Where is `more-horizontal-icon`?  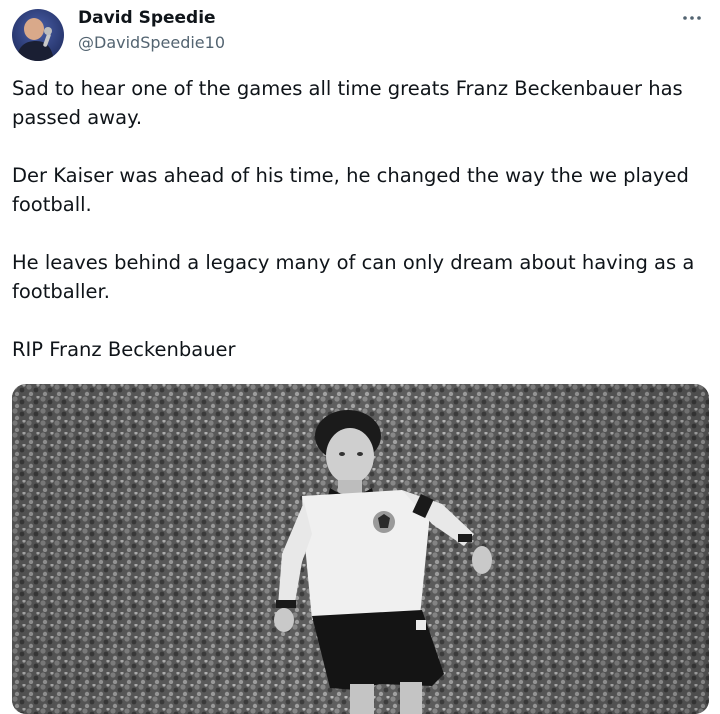 more-horizontal-icon is located at coordinates (692, 18).